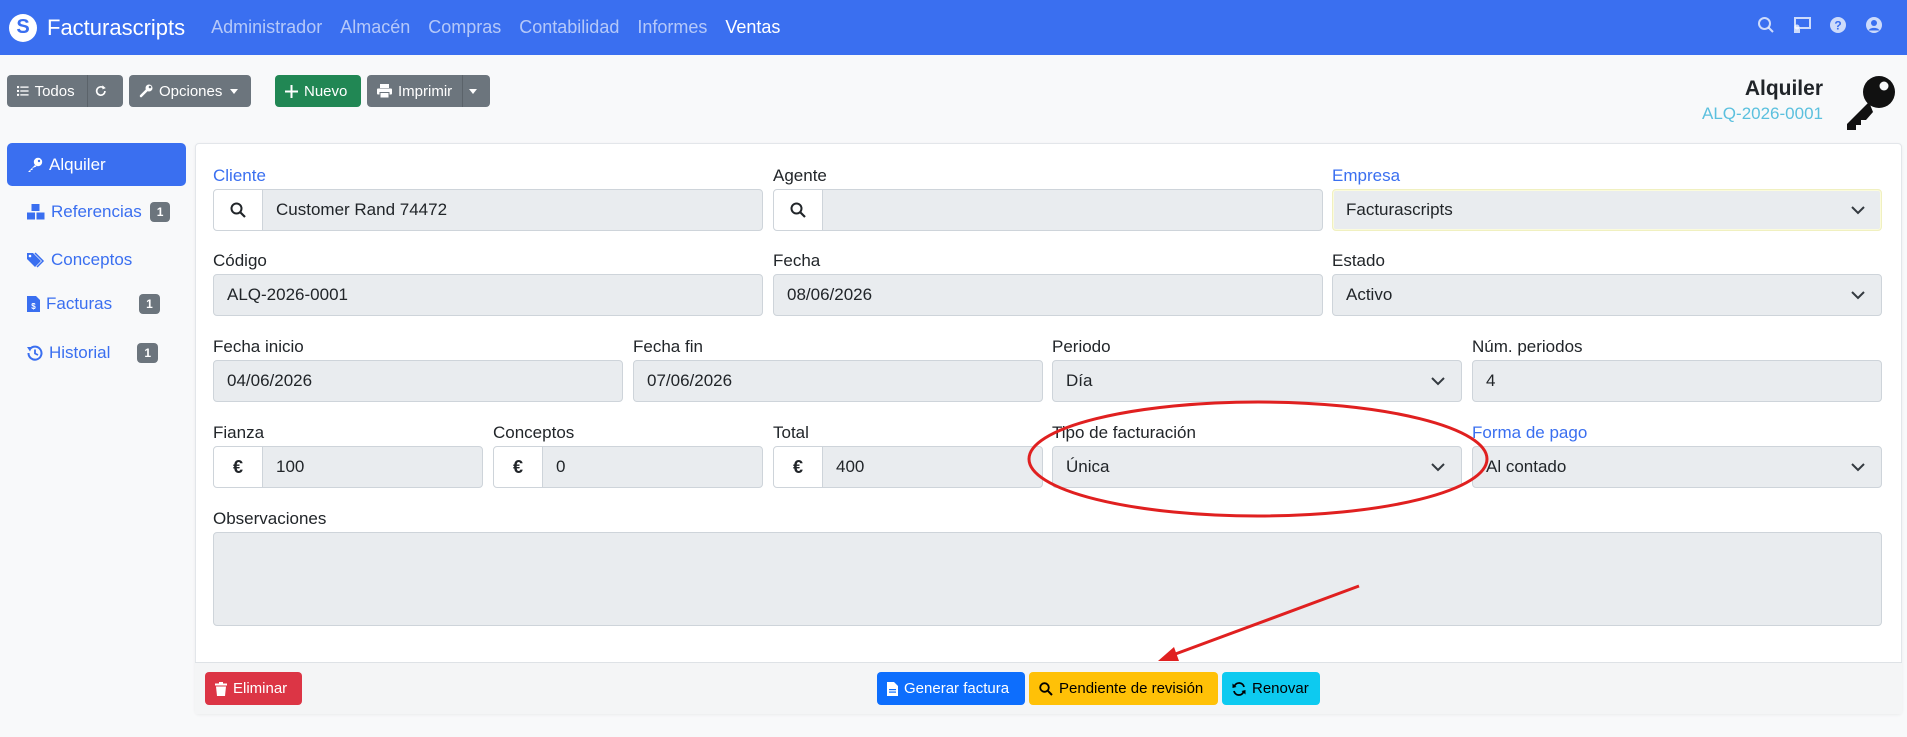  What do you see at coordinates (1783, 88) in the screenshot?
I see `page-title: Alquiler` at bounding box center [1783, 88].